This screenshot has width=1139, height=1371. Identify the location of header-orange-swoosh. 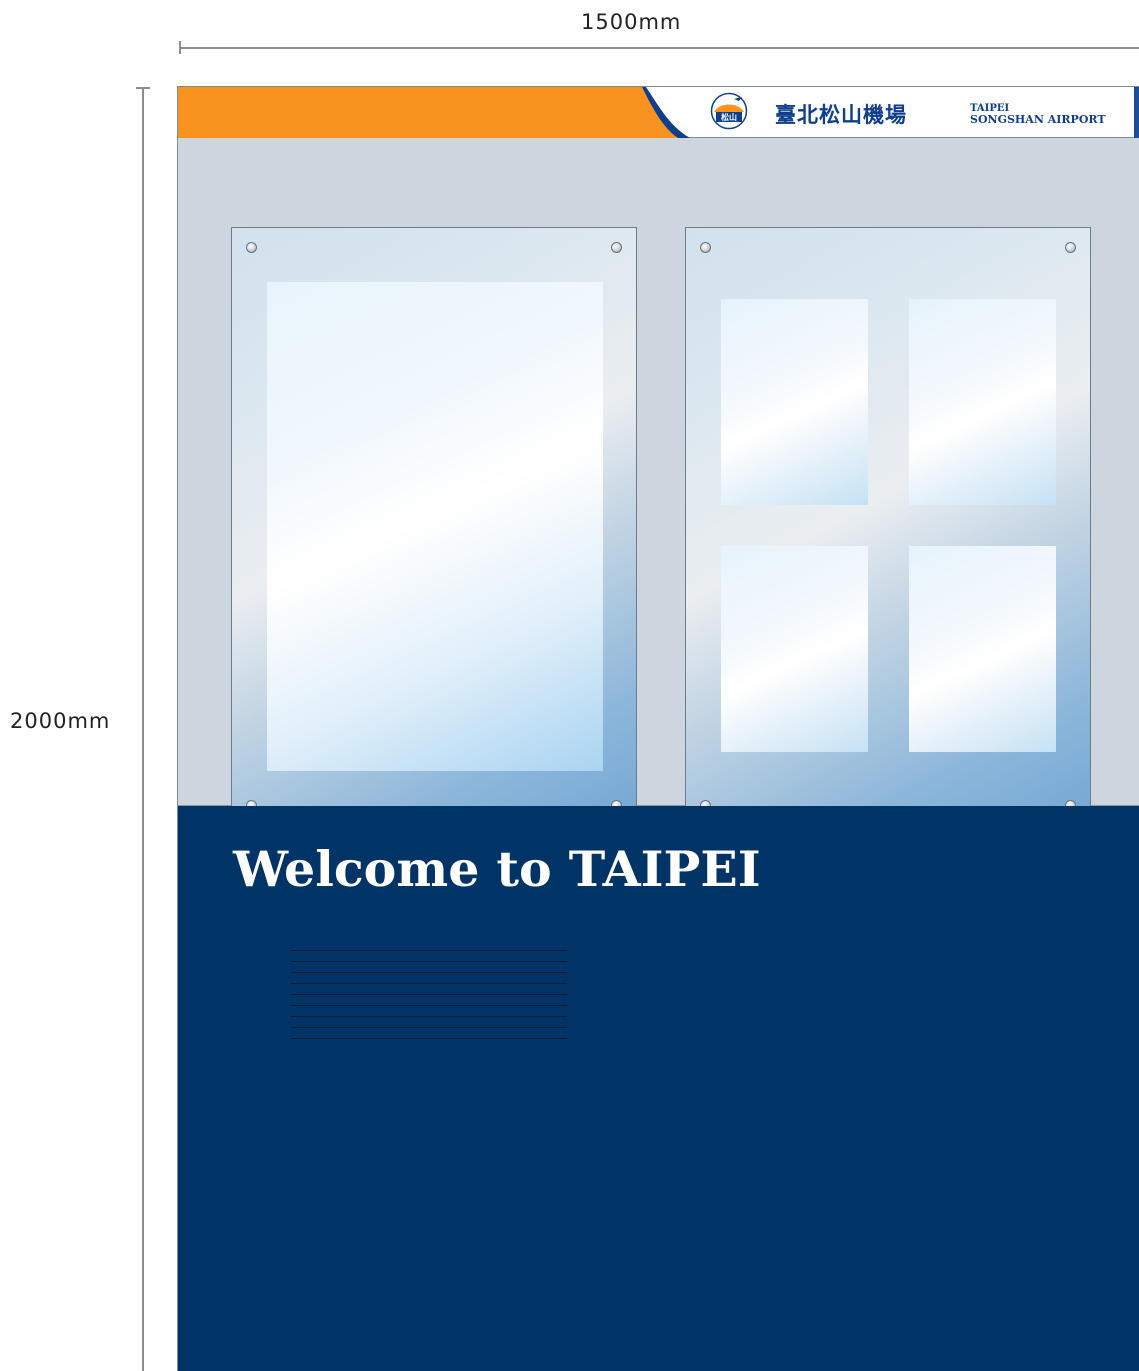
(434, 112).